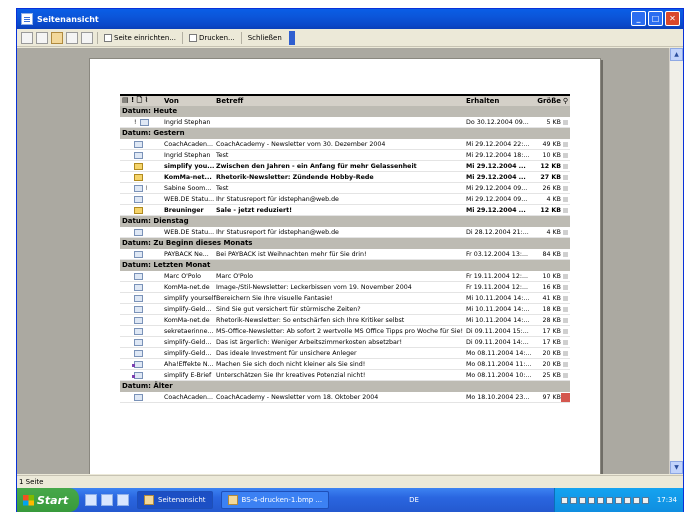 The height and width of the screenshot is (532, 700). Describe the element at coordinates (345, 221) in the screenshot. I see `group-header: Datum: Dienstag` at that location.